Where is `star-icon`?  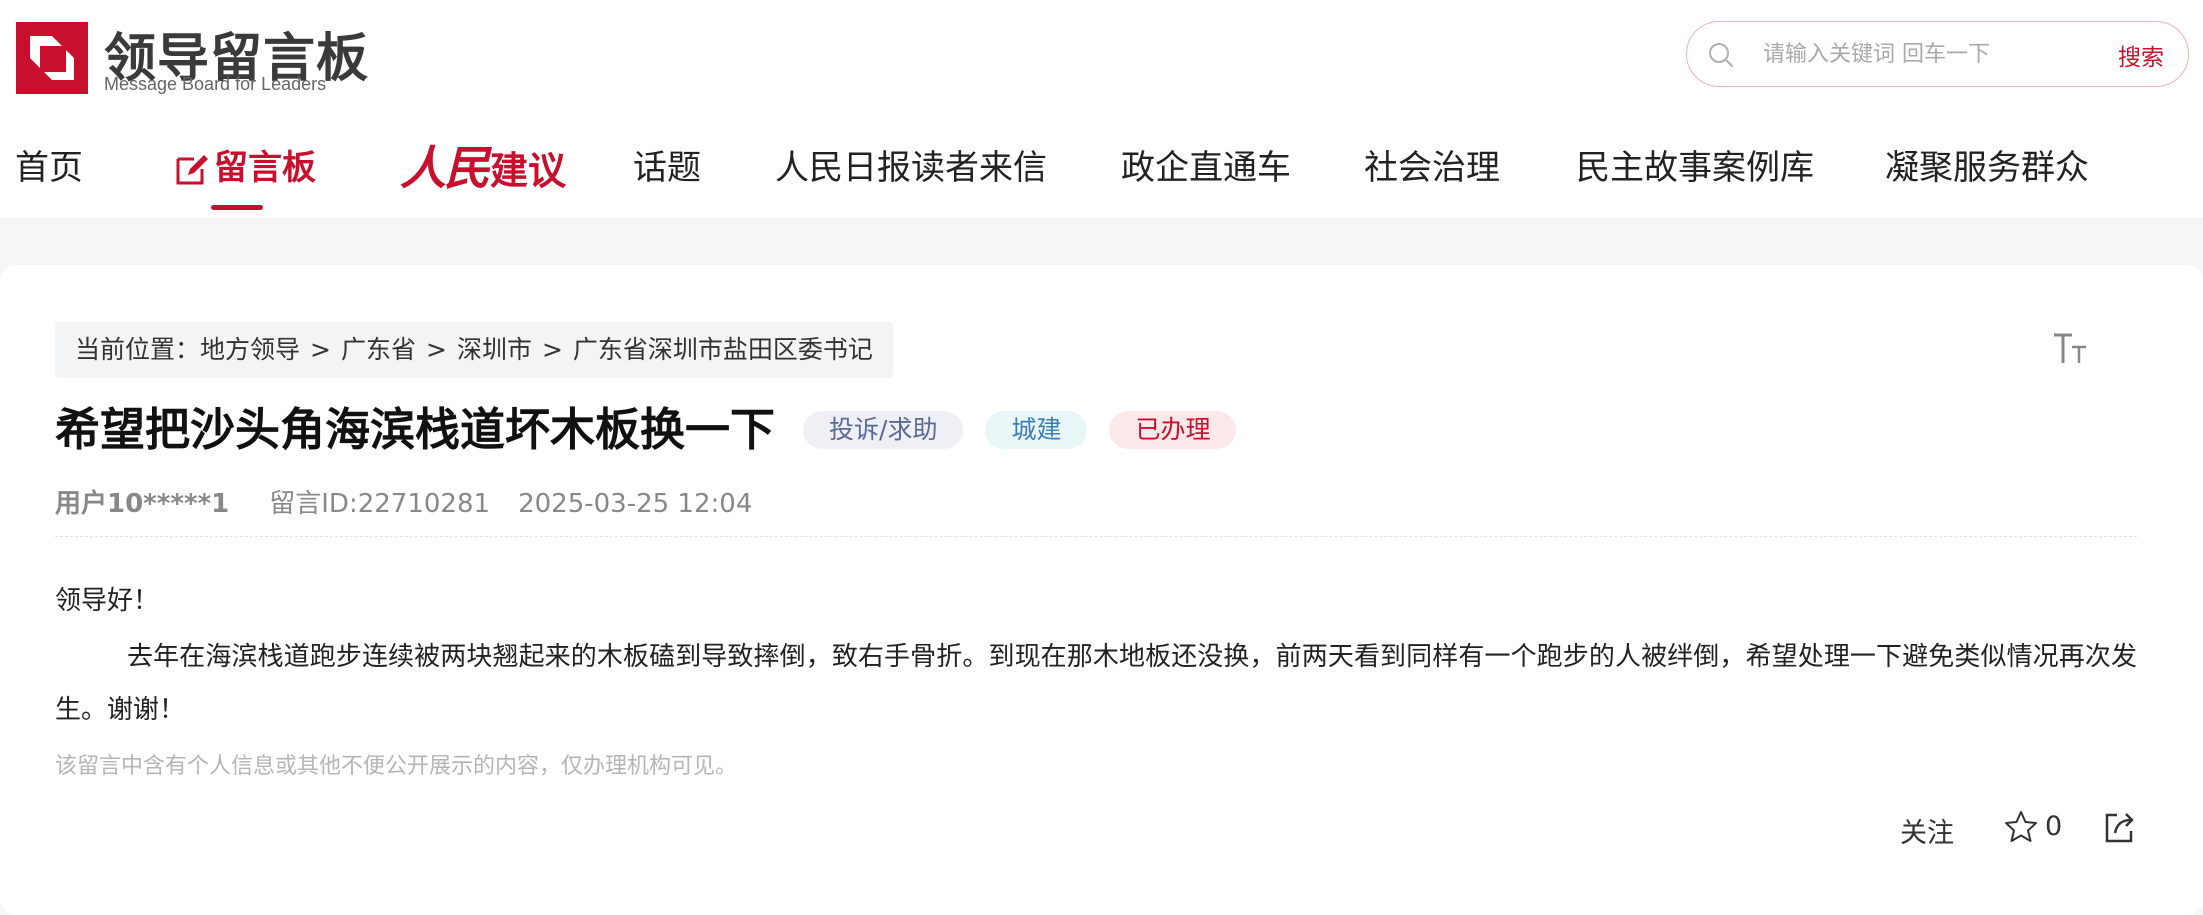
star-icon is located at coordinates (2021, 827).